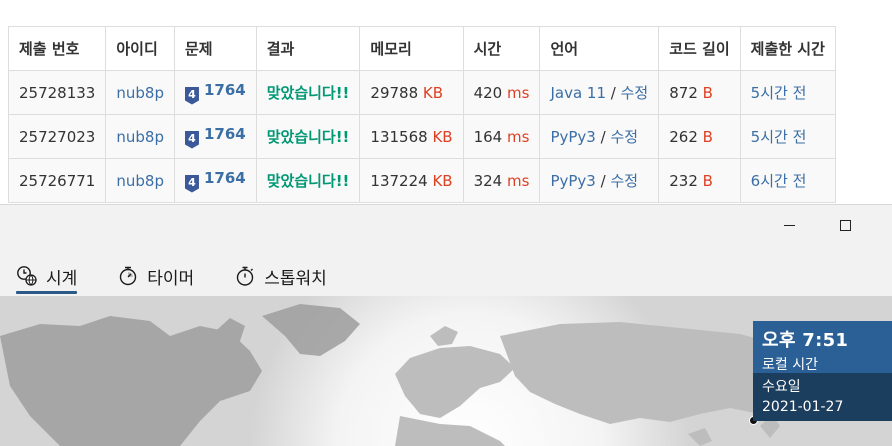 The image size is (892, 446). What do you see at coordinates (683, 136) in the screenshot?
I see `code-length-value: 262` at bounding box center [683, 136].